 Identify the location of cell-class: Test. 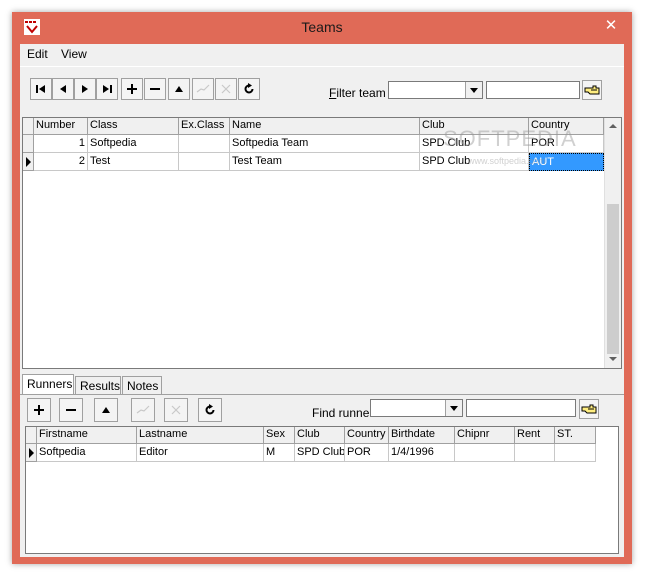
(133, 162).